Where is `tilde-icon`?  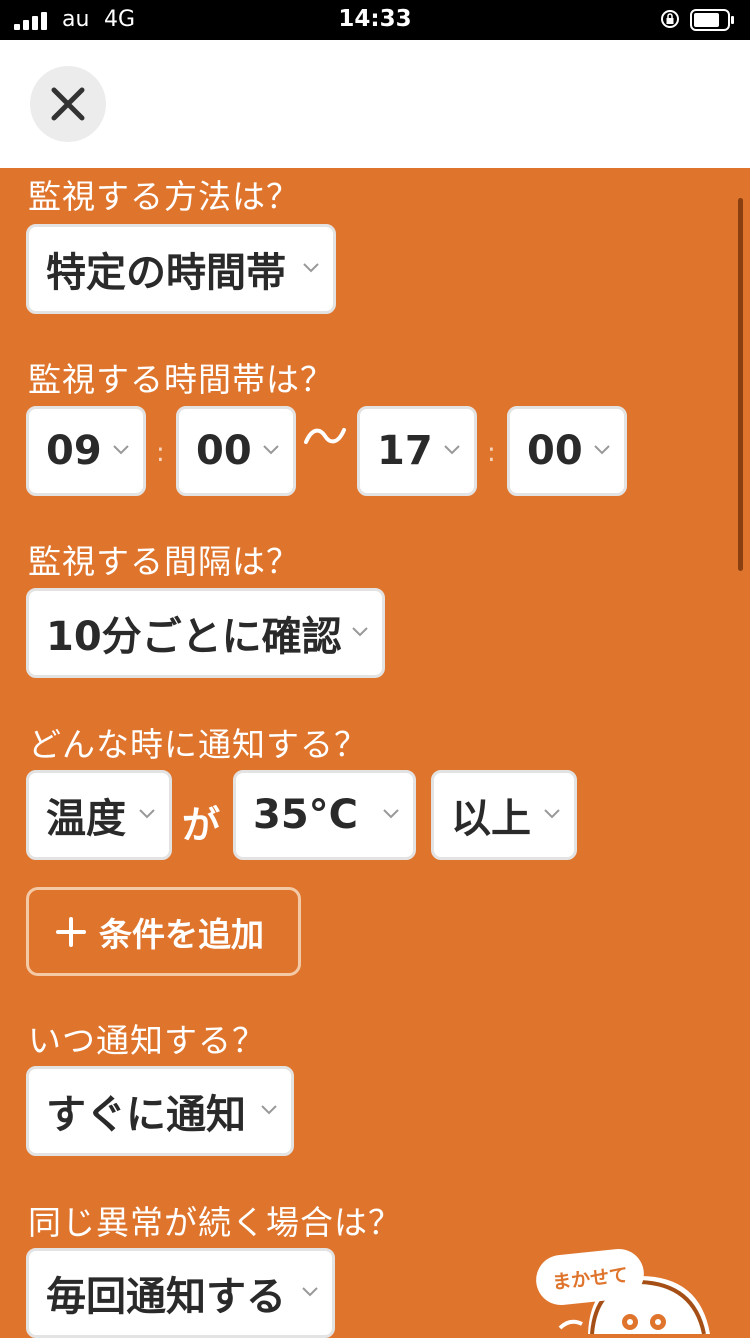
tilde-icon is located at coordinates (325, 436).